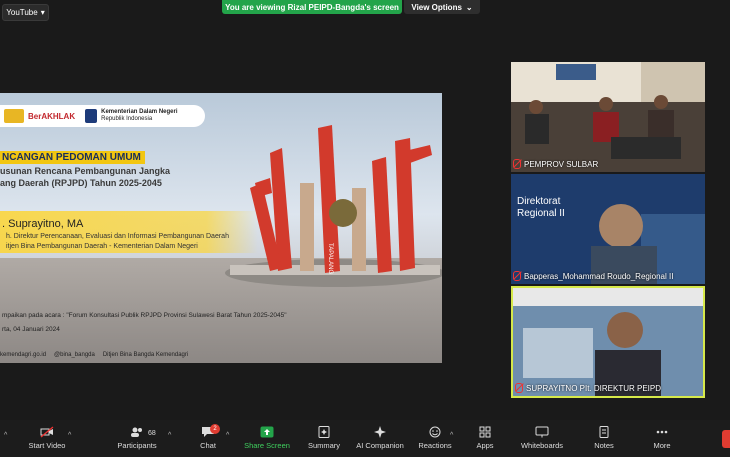 The height and width of the screenshot is (457, 730). I want to click on share-screen-button: Share Screen, so click(267, 438).